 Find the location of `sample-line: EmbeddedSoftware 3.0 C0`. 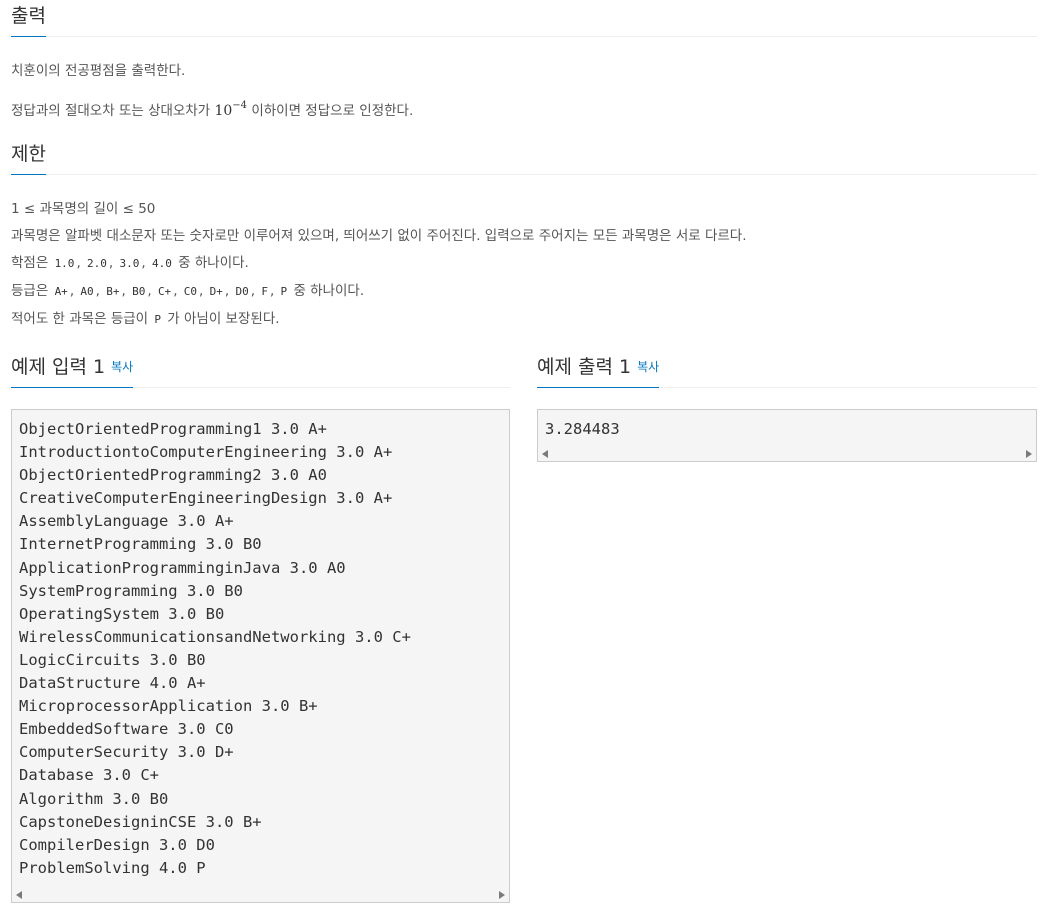

sample-line: EmbeddedSoftware 3.0 C0 is located at coordinates (126, 729).